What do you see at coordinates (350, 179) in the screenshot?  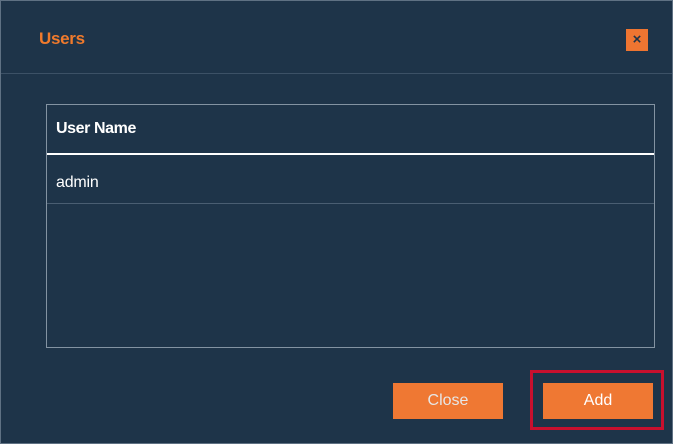 I see `table-row: admin` at bounding box center [350, 179].